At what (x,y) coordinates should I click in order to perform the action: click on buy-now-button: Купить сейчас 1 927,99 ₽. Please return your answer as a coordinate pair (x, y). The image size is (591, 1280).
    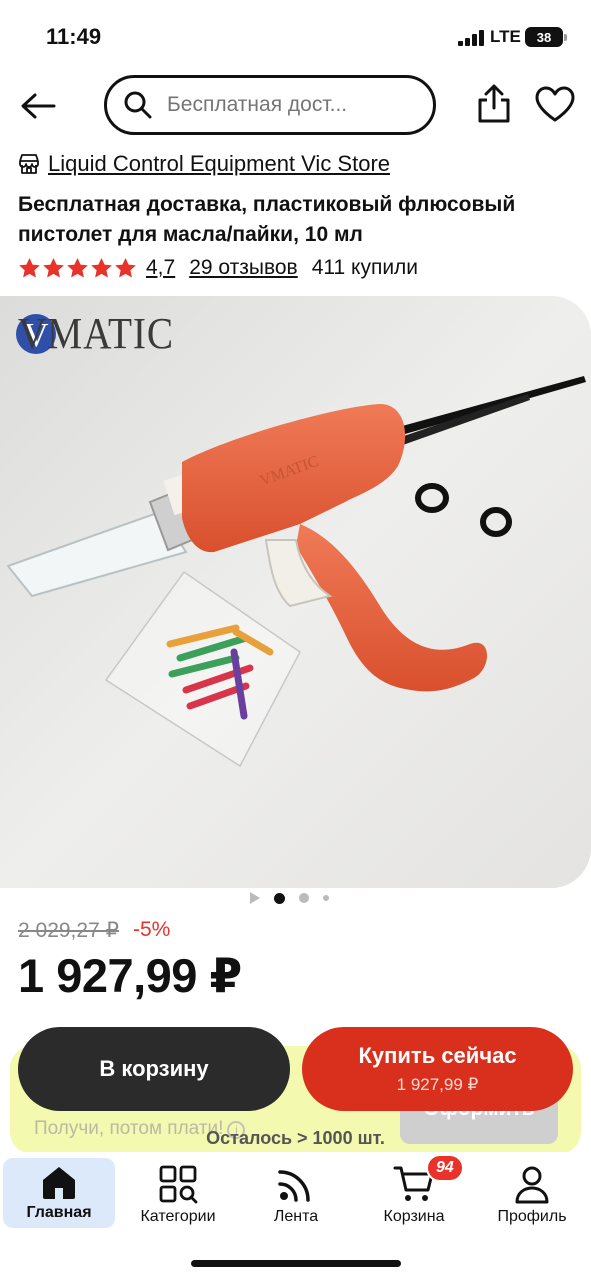
    Looking at the image, I should click on (437, 1069).